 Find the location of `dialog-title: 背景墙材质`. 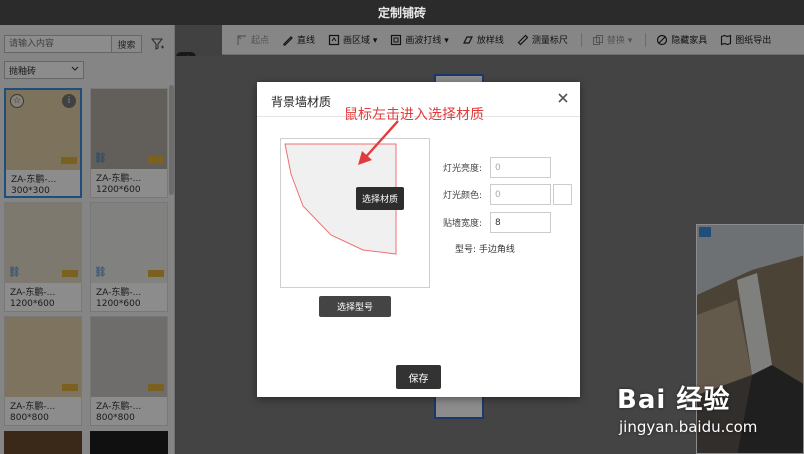

dialog-title: 背景墙材质 is located at coordinates (301, 102).